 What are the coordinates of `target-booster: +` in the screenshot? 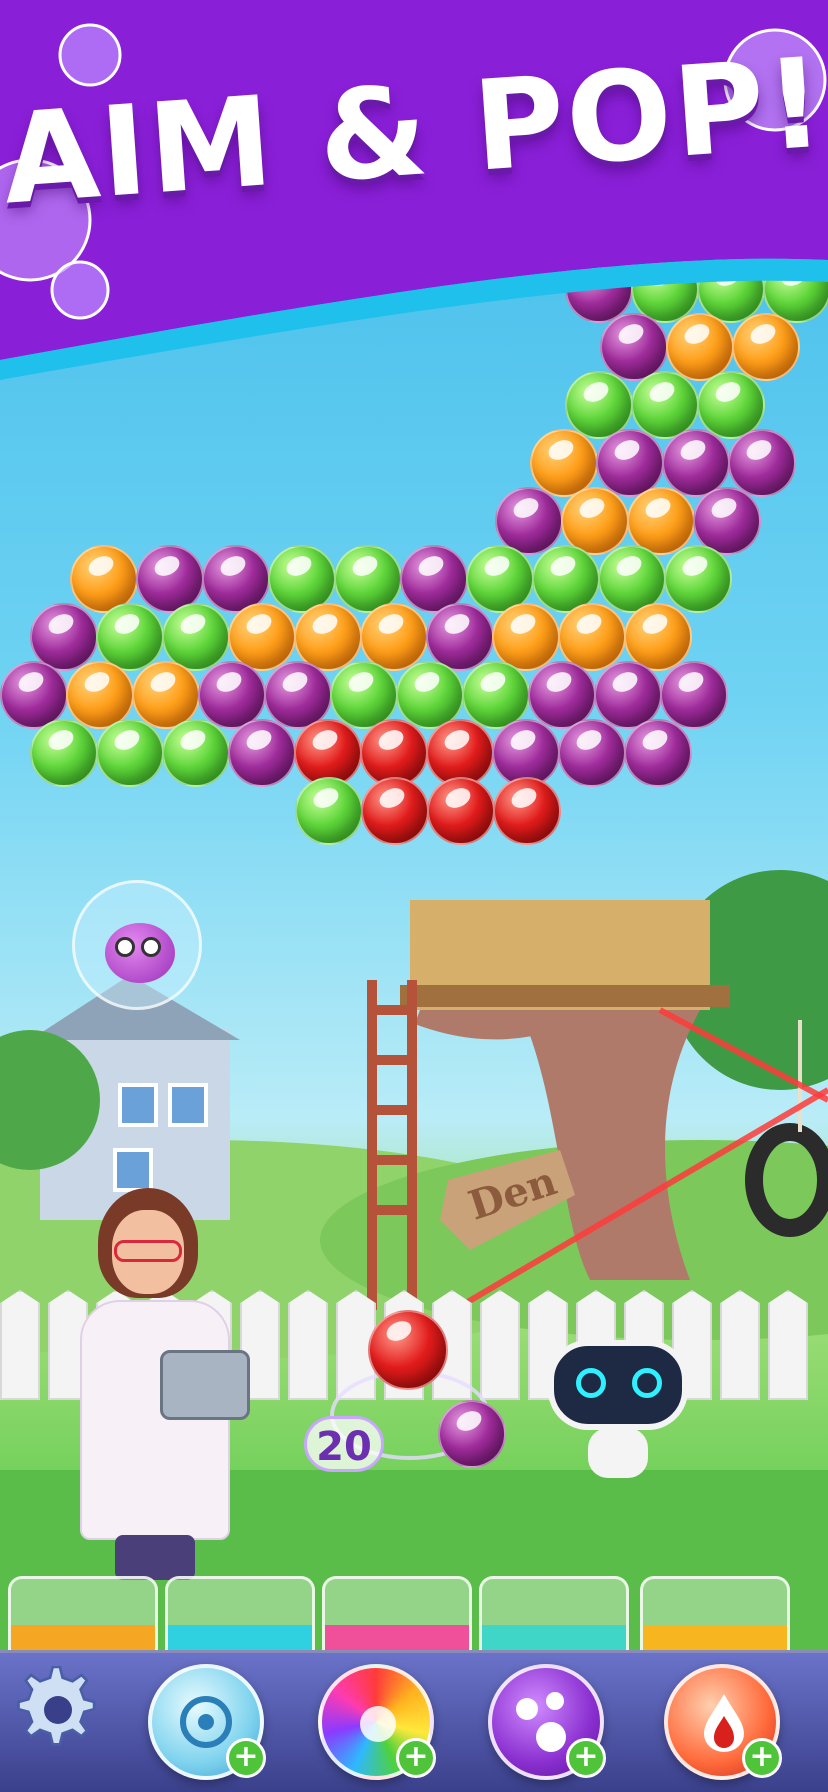 It's located at (207, 1722).